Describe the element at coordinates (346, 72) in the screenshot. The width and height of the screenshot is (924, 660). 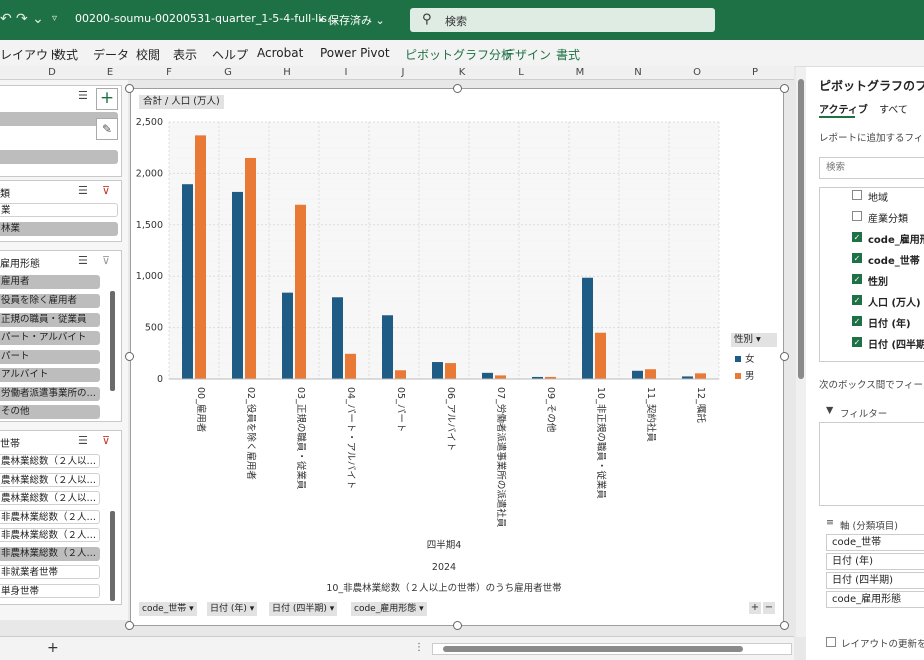
I see `column-header: I` at that location.